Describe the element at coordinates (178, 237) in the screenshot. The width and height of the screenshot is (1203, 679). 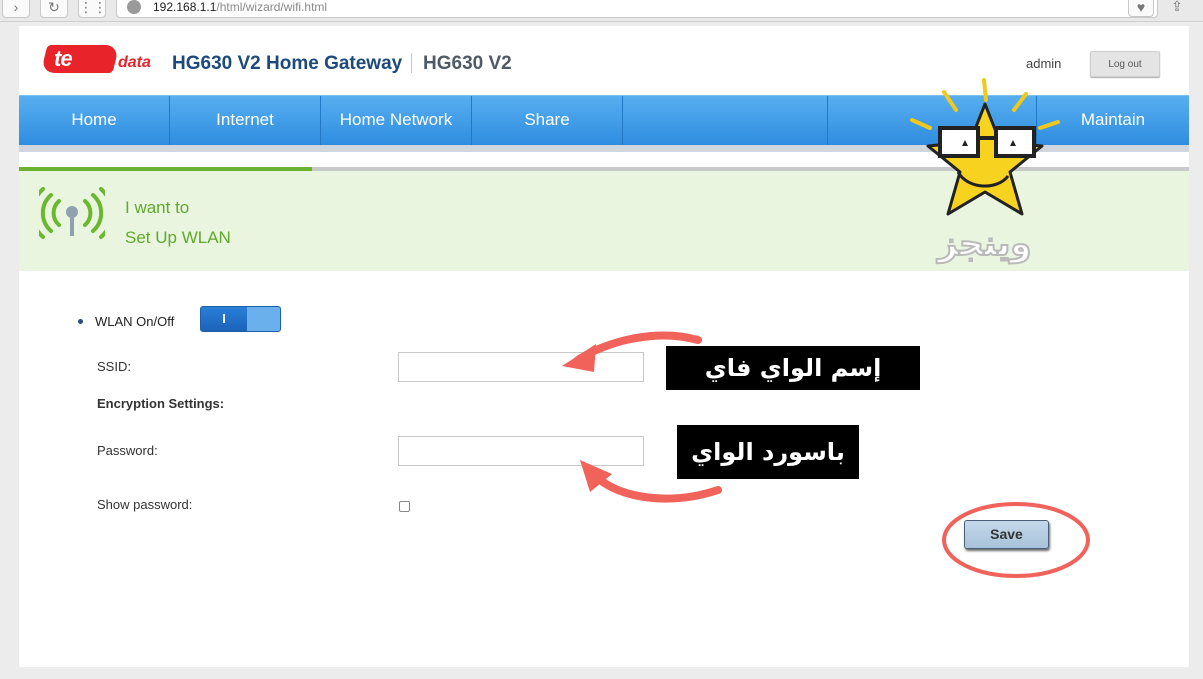
I see `banner-line-2: Set Up WLAN` at that location.